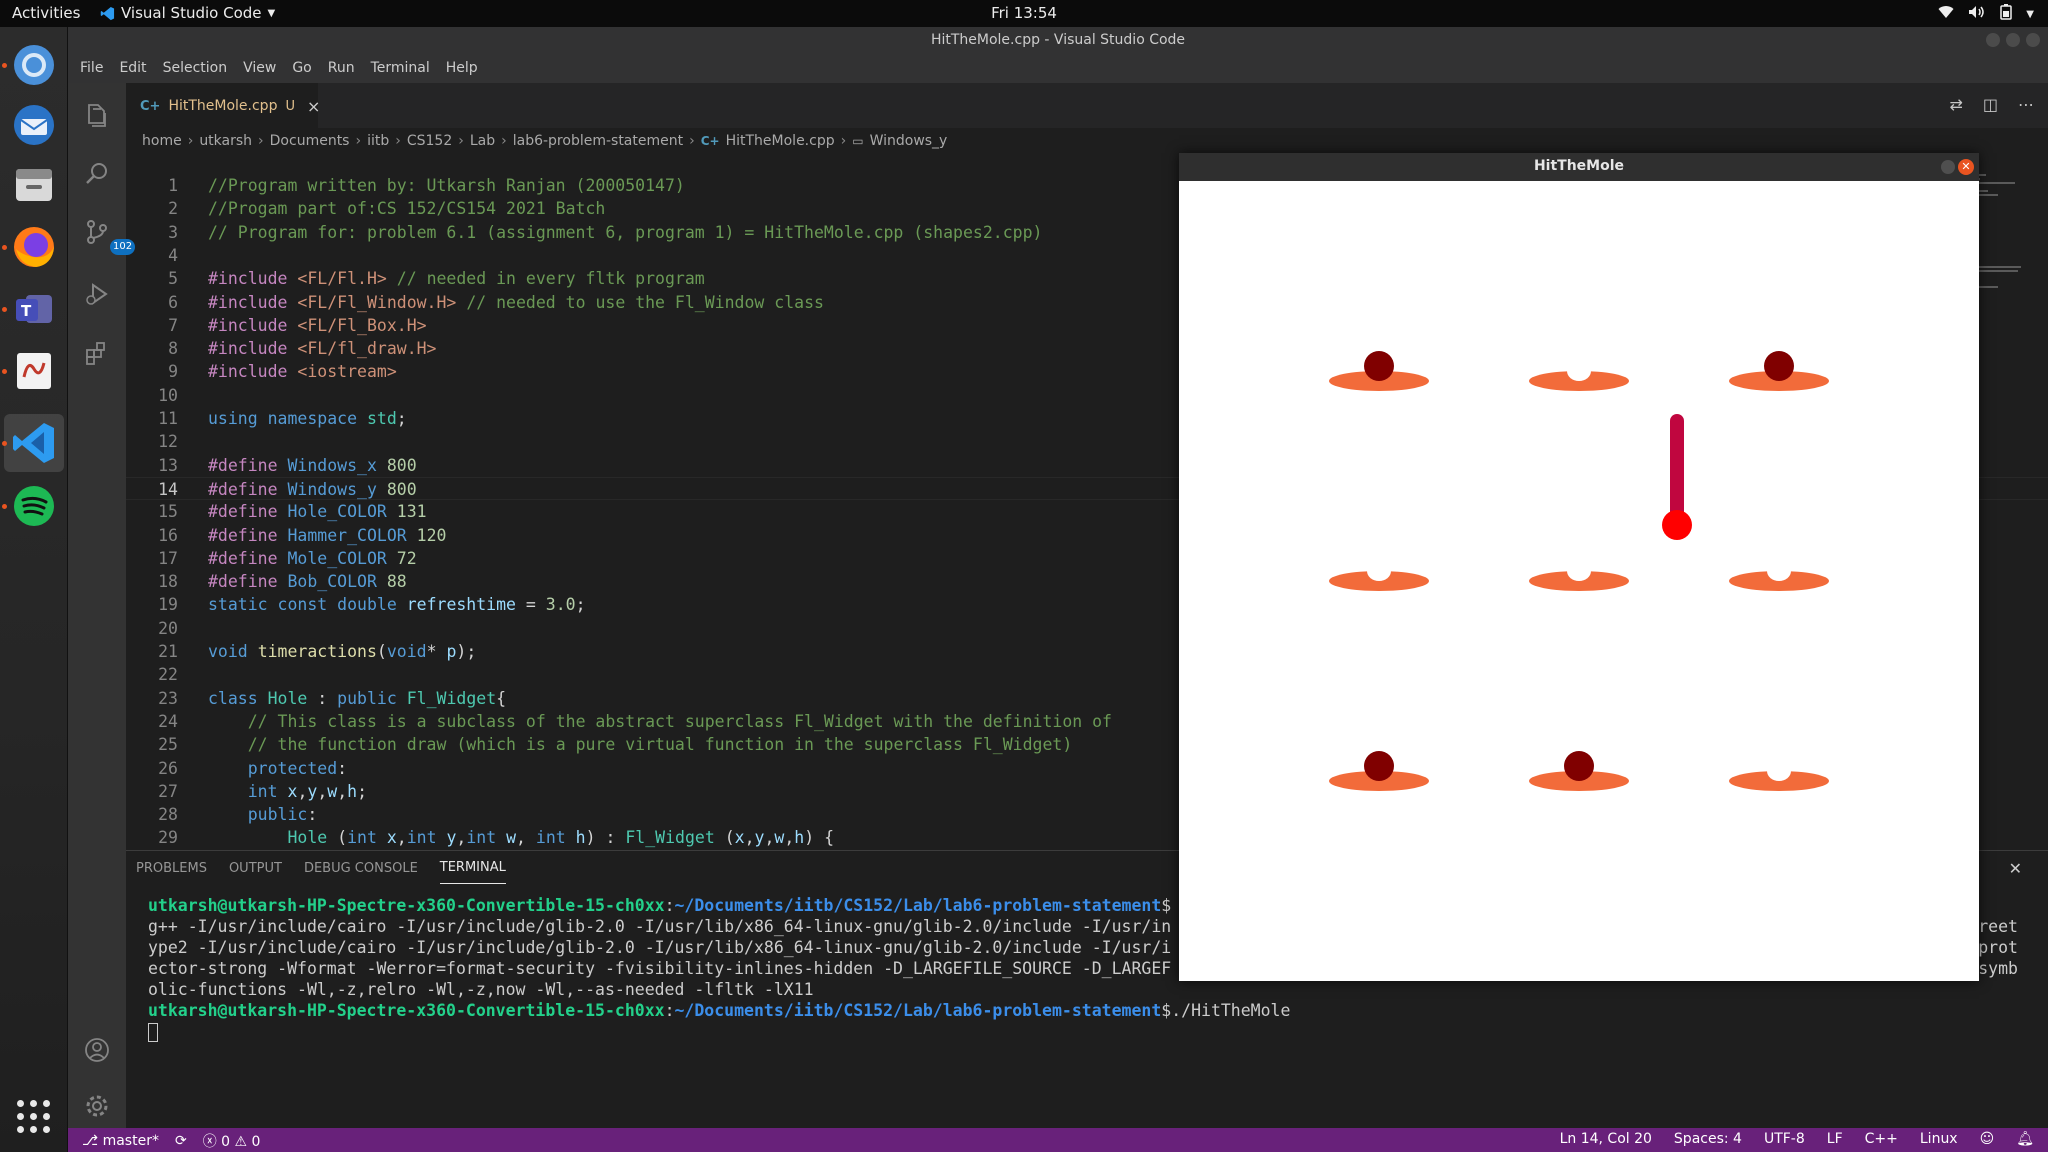 Image resolution: width=2048 pixels, height=1152 pixels. Describe the element at coordinates (310, 141) in the screenshot. I see `breadcrumb-item: Documents` at that location.